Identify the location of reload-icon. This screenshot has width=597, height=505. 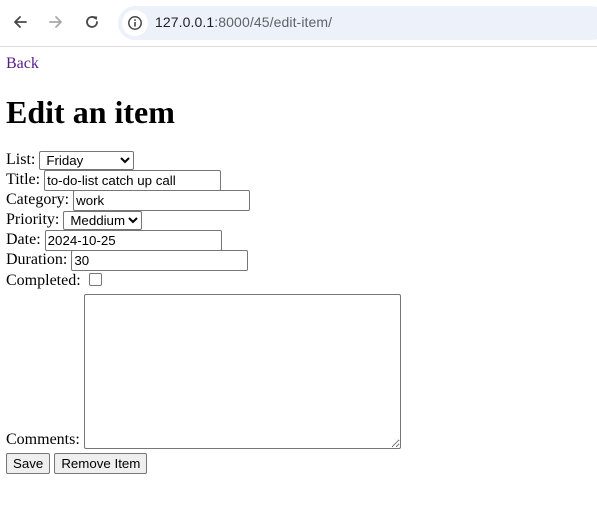
(92, 22).